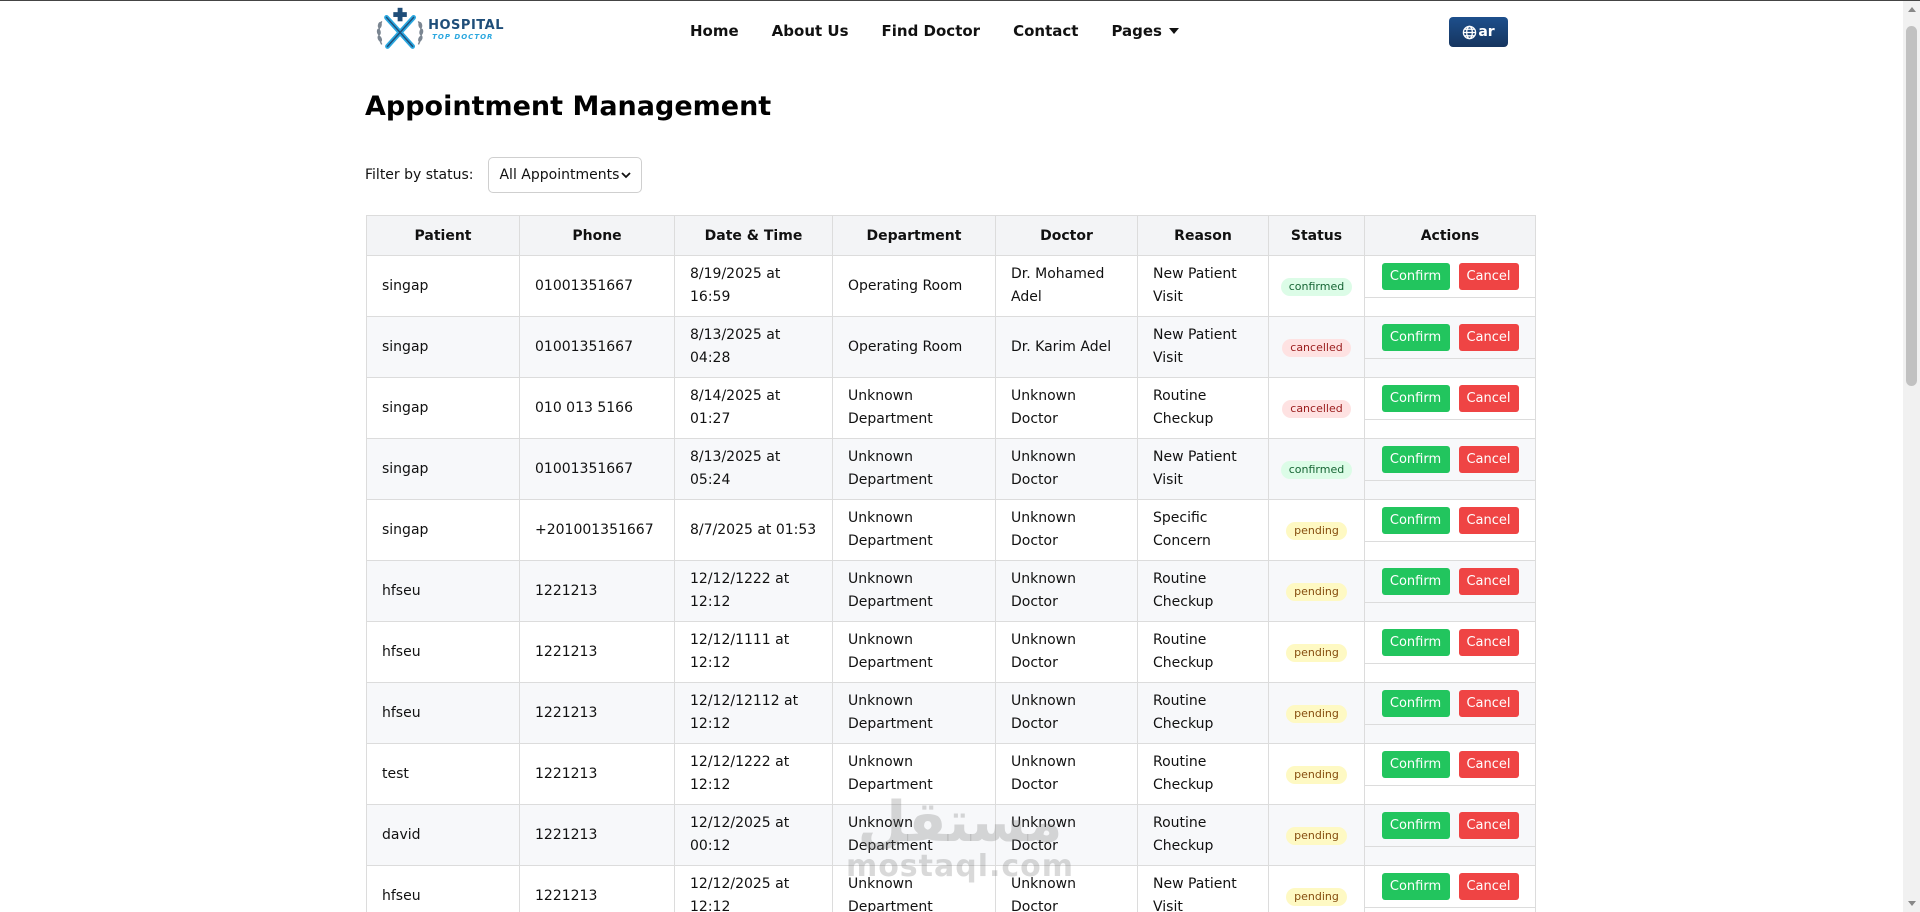 The image size is (1920, 912). I want to click on cell-date-time: 8/13/2025 at 04:28, so click(753, 347).